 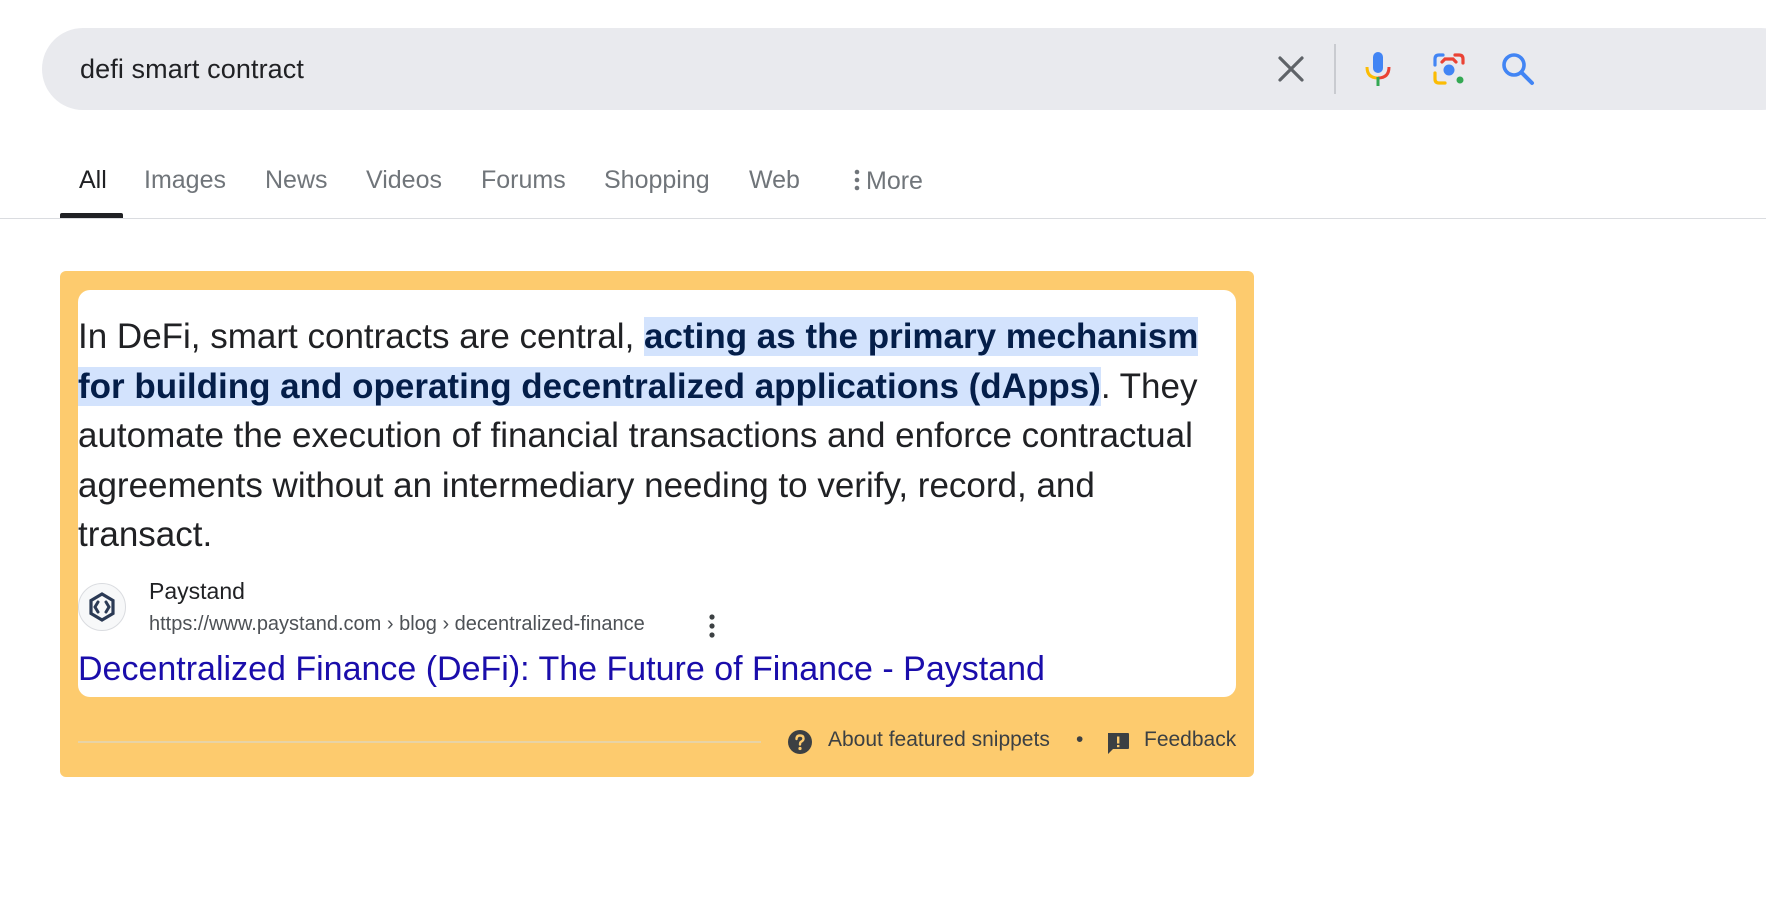 I want to click on more-vert-icon, so click(x=857, y=180).